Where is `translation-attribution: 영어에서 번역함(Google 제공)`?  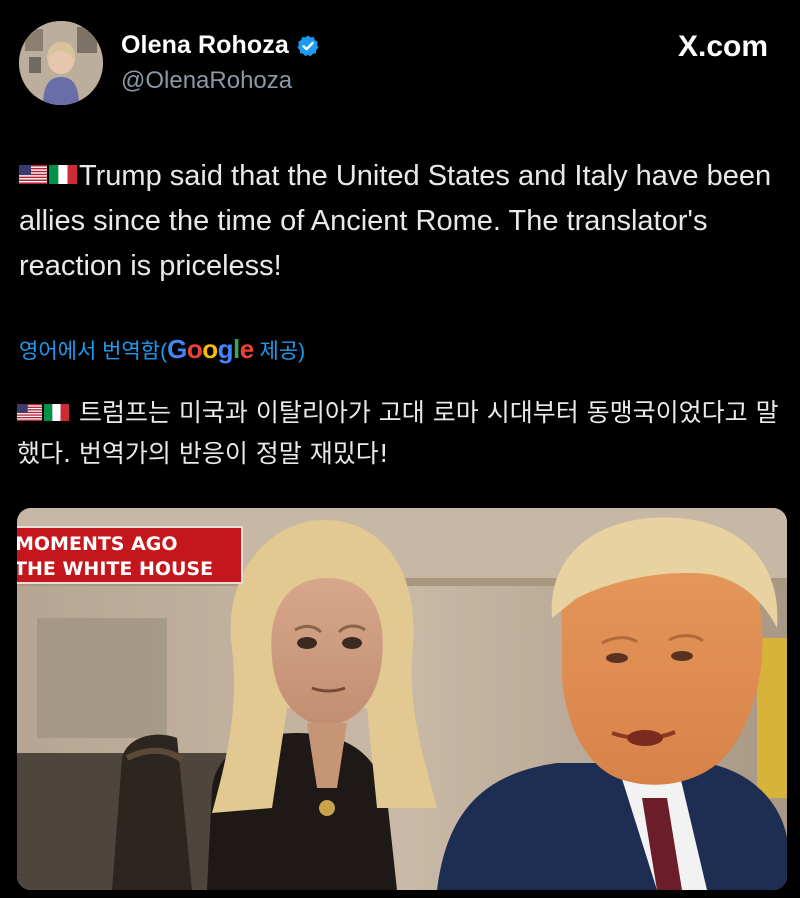 translation-attribution: 영어에서 번역함(Google 제공) is located at coordinates (162, 349).